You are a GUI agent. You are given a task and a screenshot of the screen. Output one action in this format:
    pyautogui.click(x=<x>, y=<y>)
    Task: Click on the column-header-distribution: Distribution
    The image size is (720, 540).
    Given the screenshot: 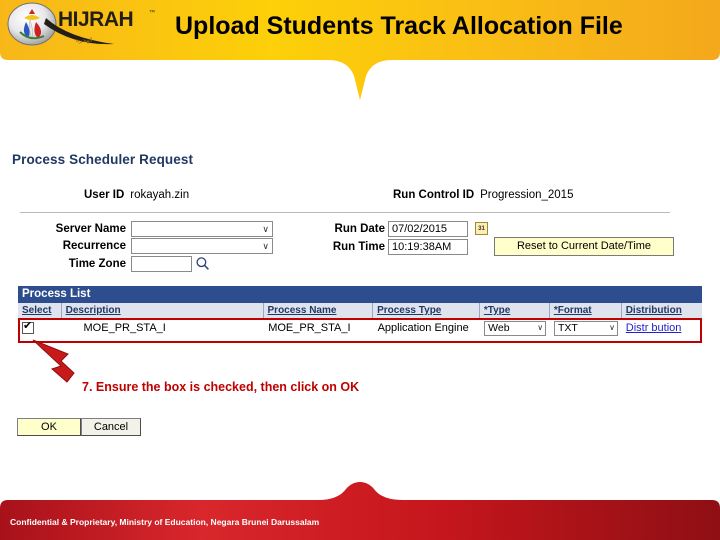 What is the action you would take?
    pyautogui.click(x=662, y=310)
    